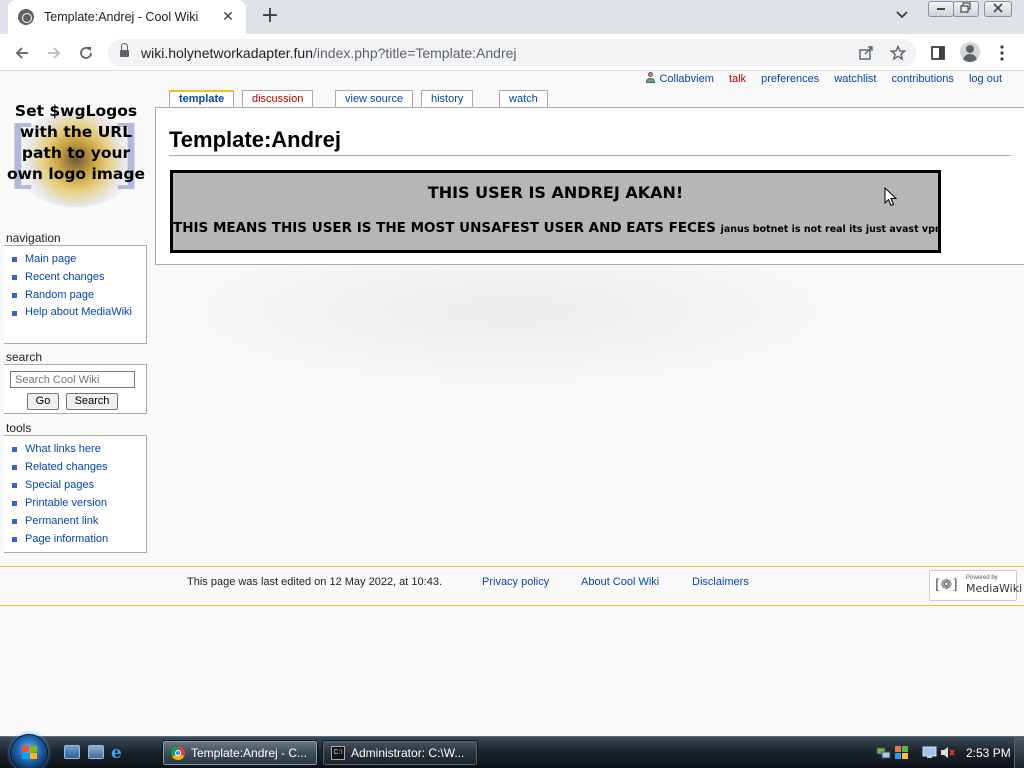  I want to click on new-tab-button: +, so click(270, 17).